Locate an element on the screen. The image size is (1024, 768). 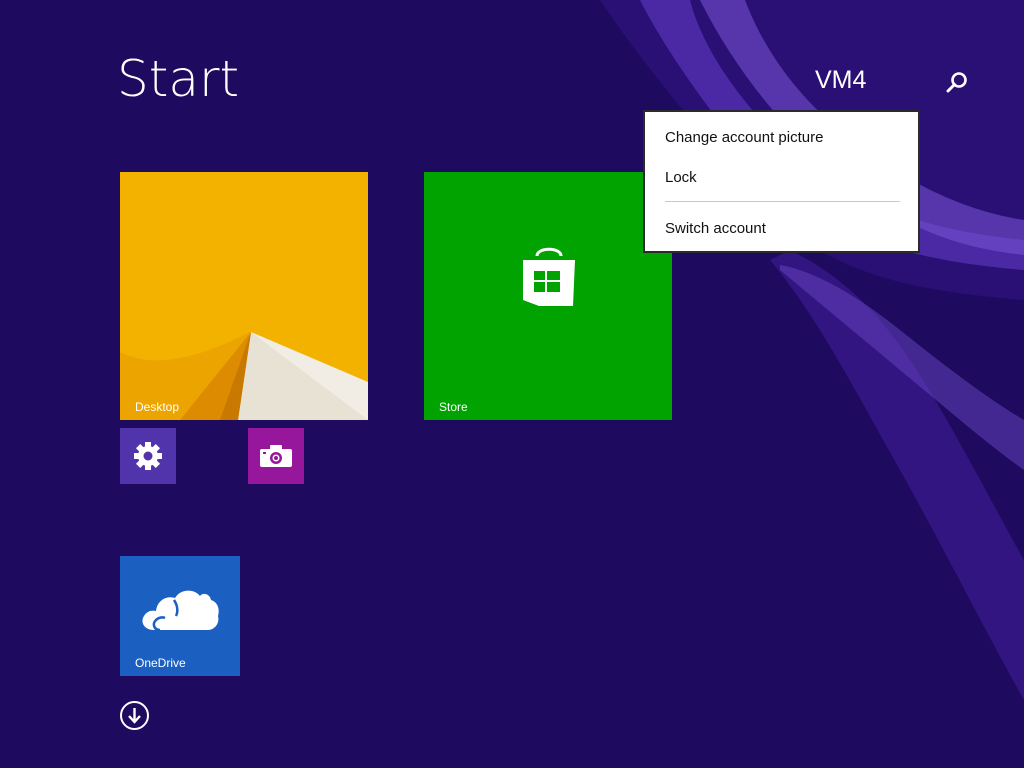
camera-icon is located at coordinates (276, 456).